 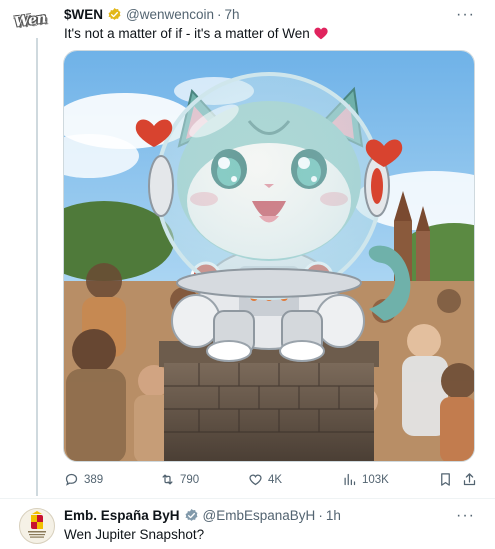 I want to click on tweet-actions: 389 790 4K 103K, so click(x=270, y=482).